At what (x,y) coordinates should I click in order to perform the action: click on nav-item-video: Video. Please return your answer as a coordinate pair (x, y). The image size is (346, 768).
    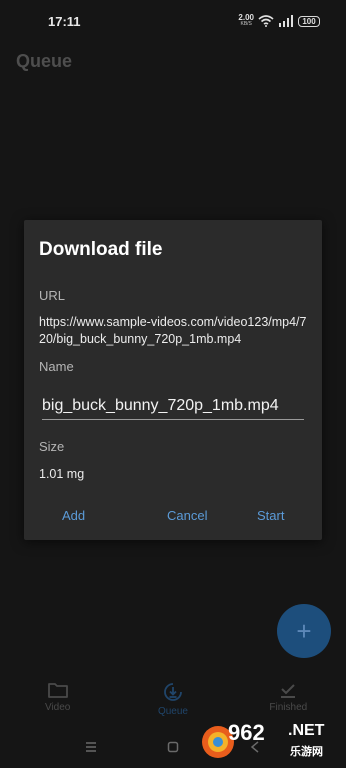
    Looking at the image, I should click on (58, 702).